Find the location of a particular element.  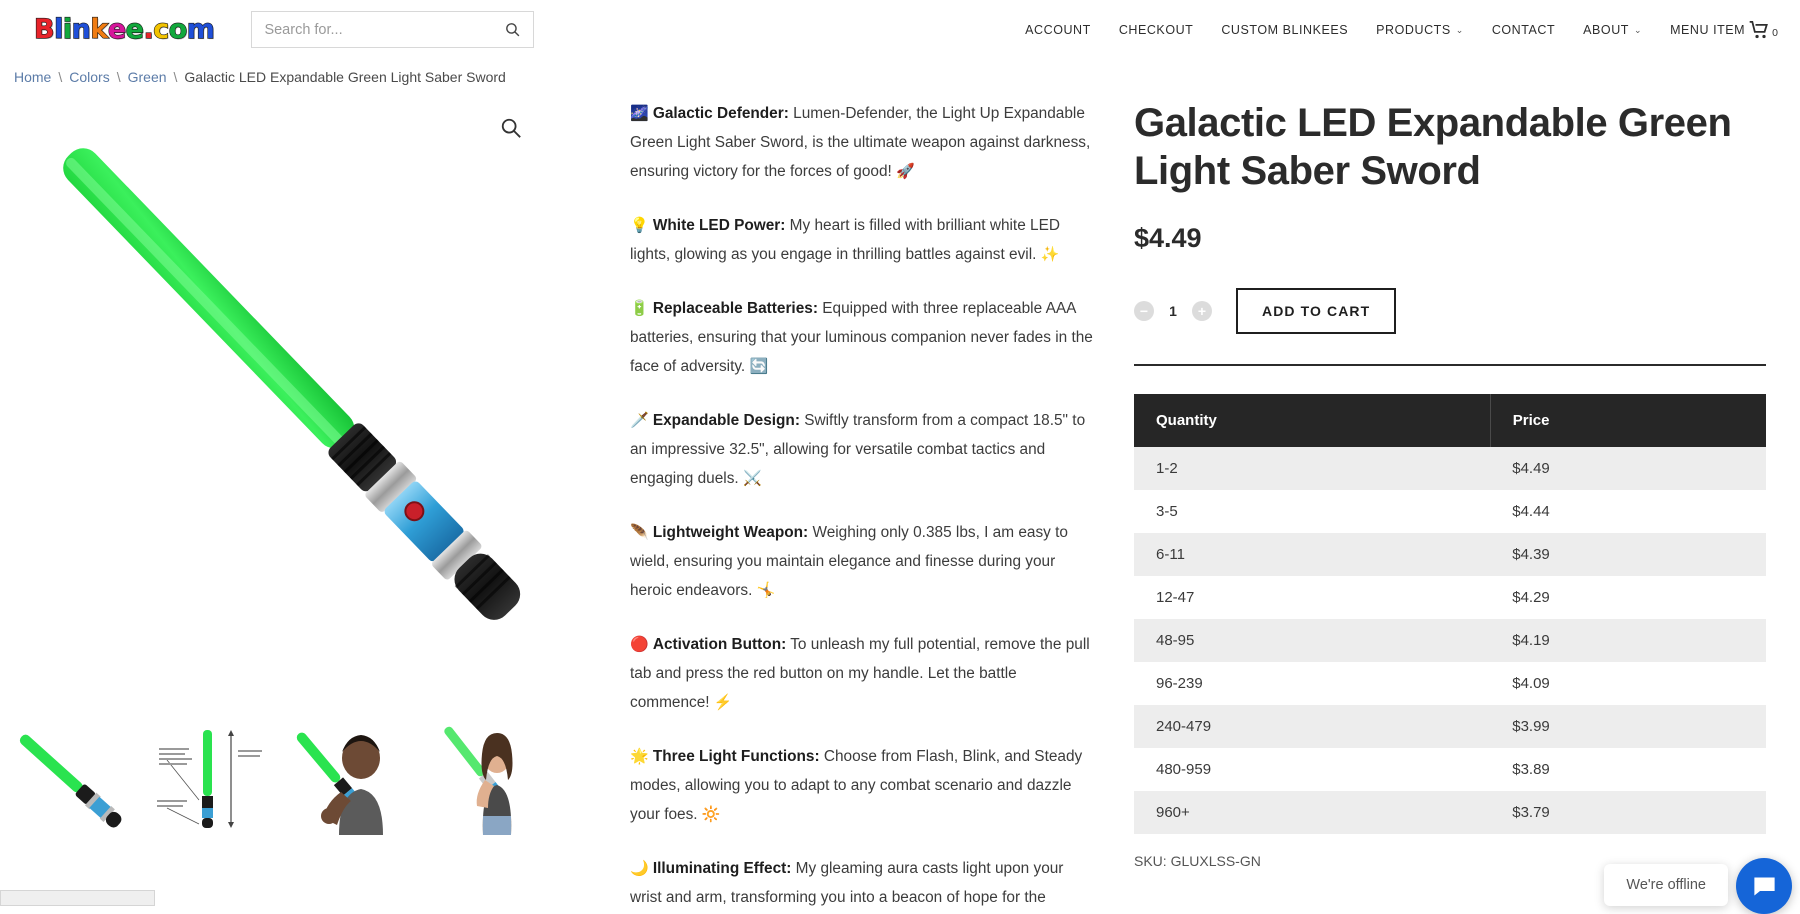

trailing-emoji-icon: 🔆 is located at coordinates (711, 814).